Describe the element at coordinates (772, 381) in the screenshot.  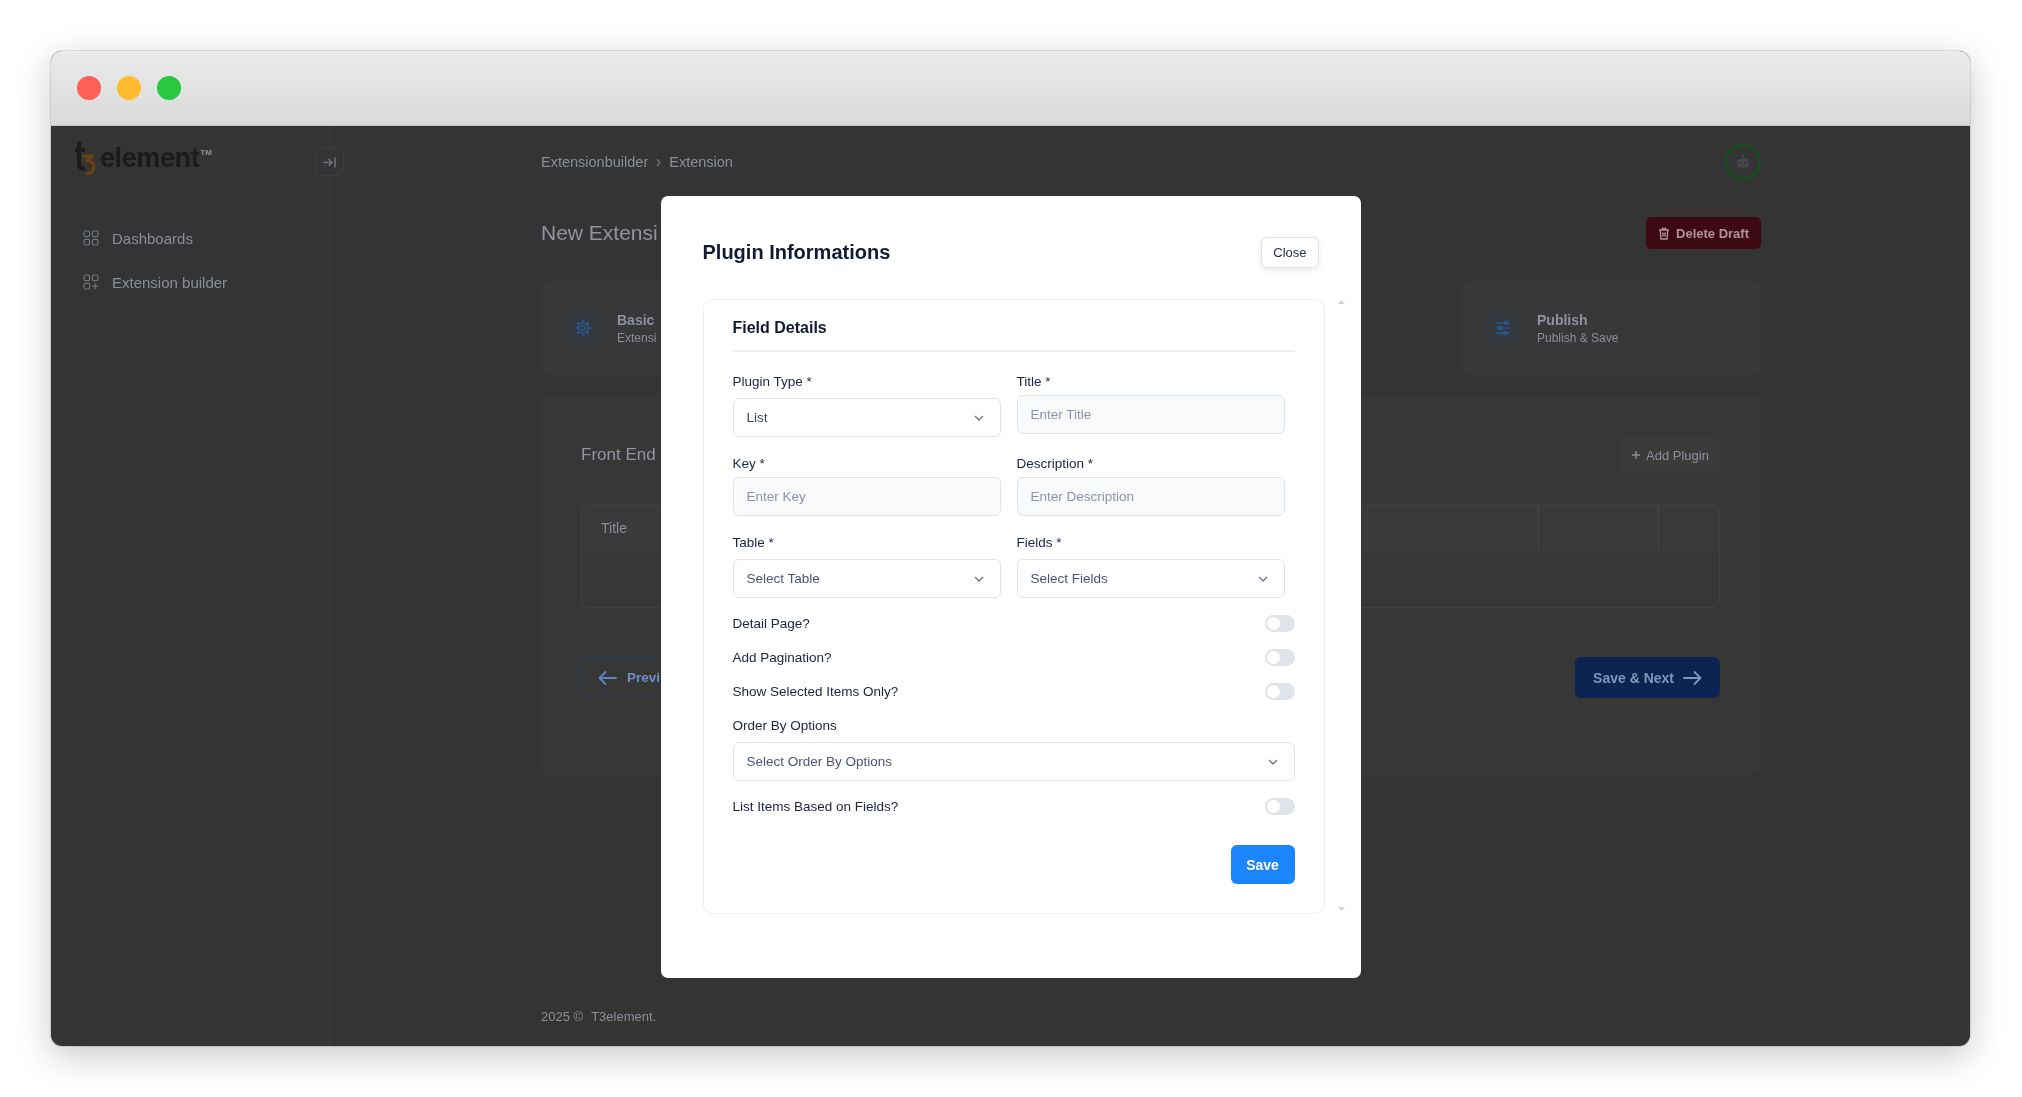
I see `field-label: Plugin Type *` at that location.